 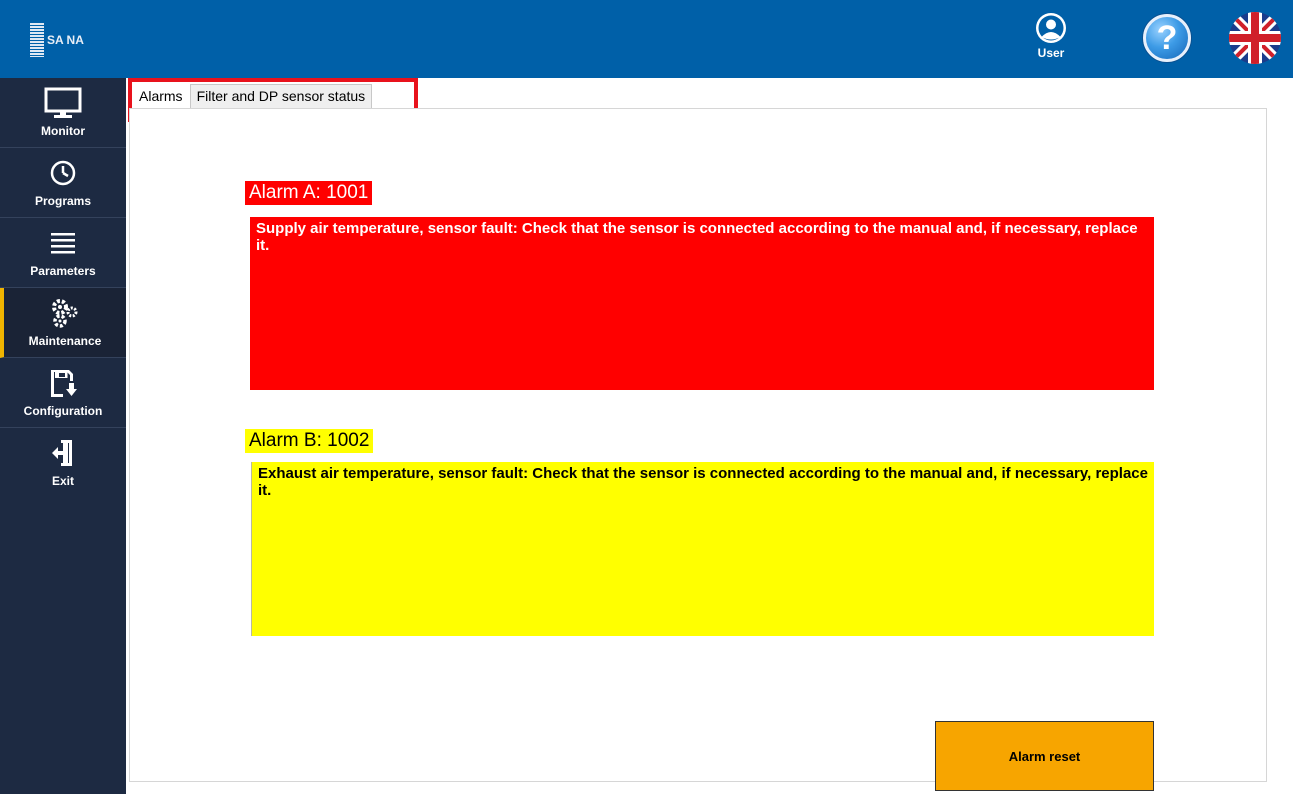 I want to click on tab-filter-dp-sensor-status: Filter and DP sensor status, so click(x=281, y=96).